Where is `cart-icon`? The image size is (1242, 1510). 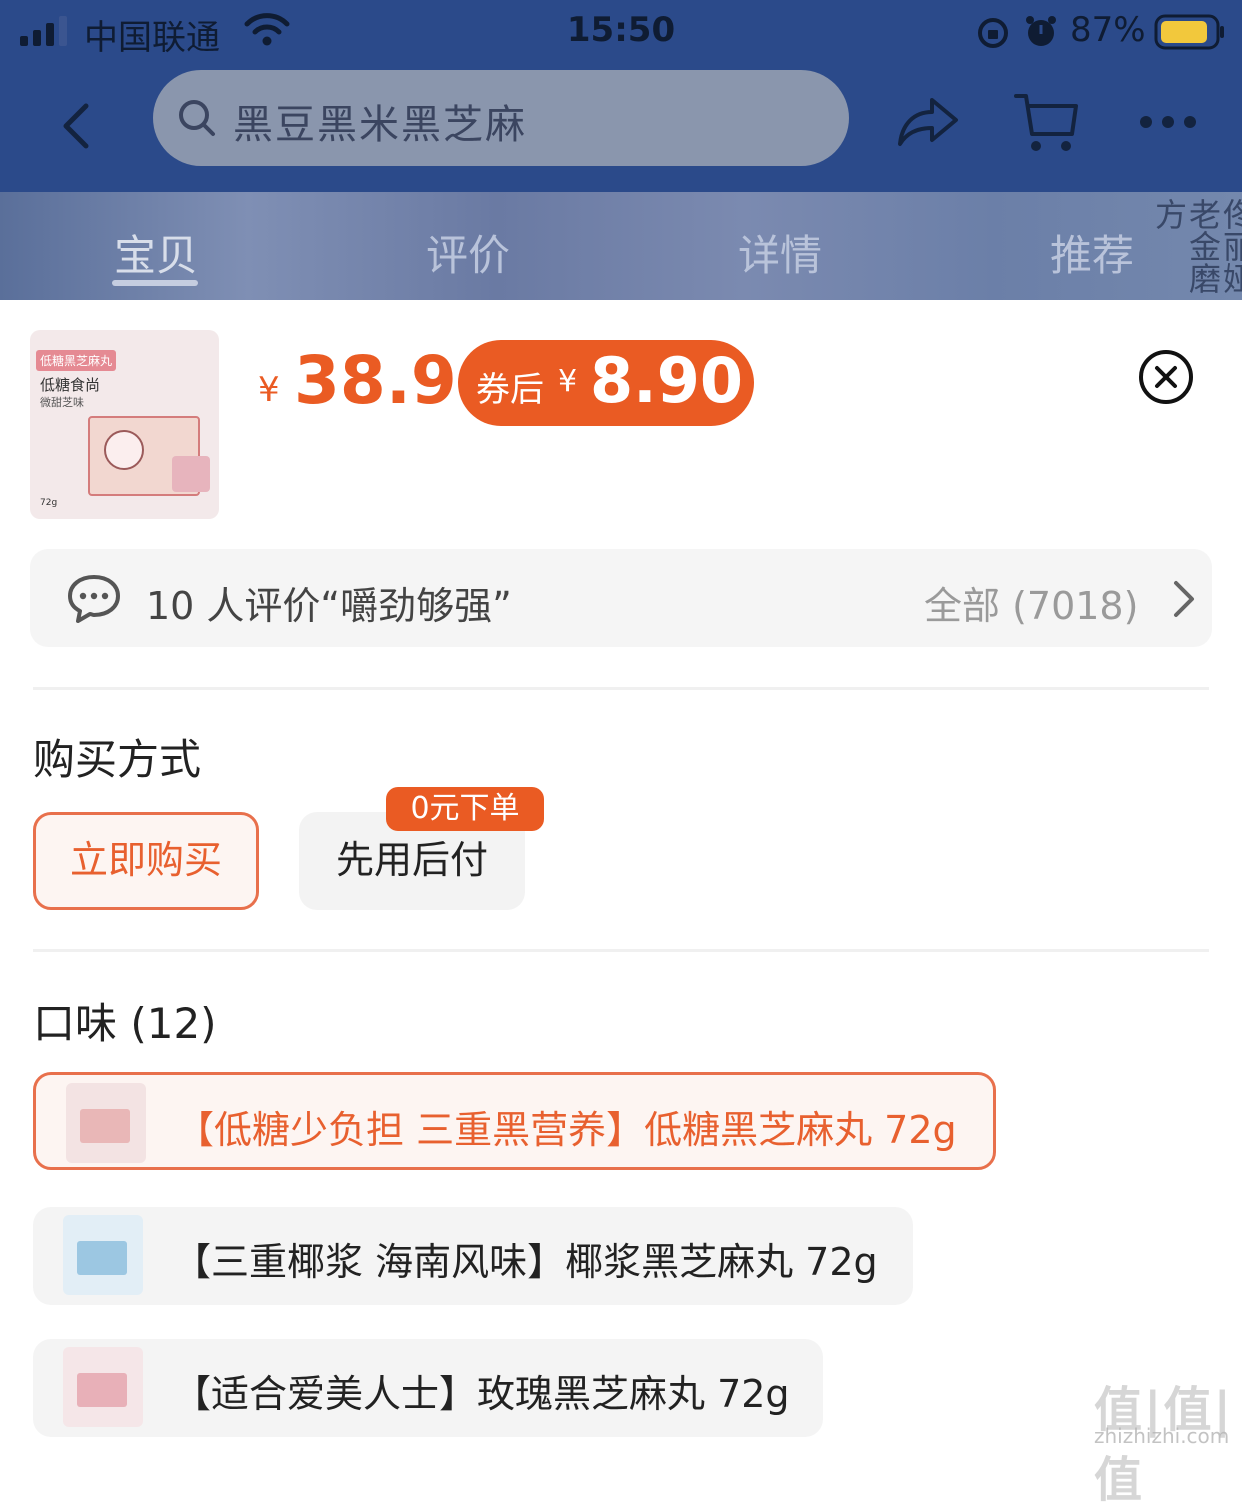 cart-icon is located at coordinates (1046, 123).